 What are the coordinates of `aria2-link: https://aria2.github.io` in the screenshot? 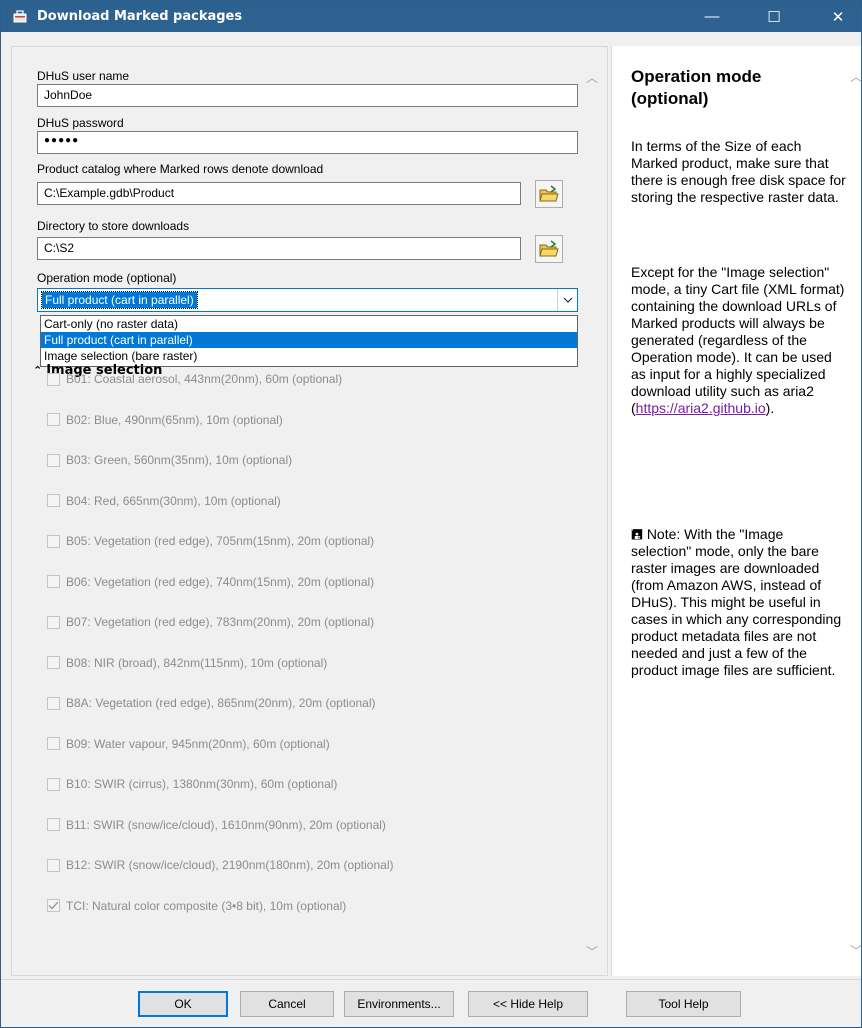 It's located at (701, 408).